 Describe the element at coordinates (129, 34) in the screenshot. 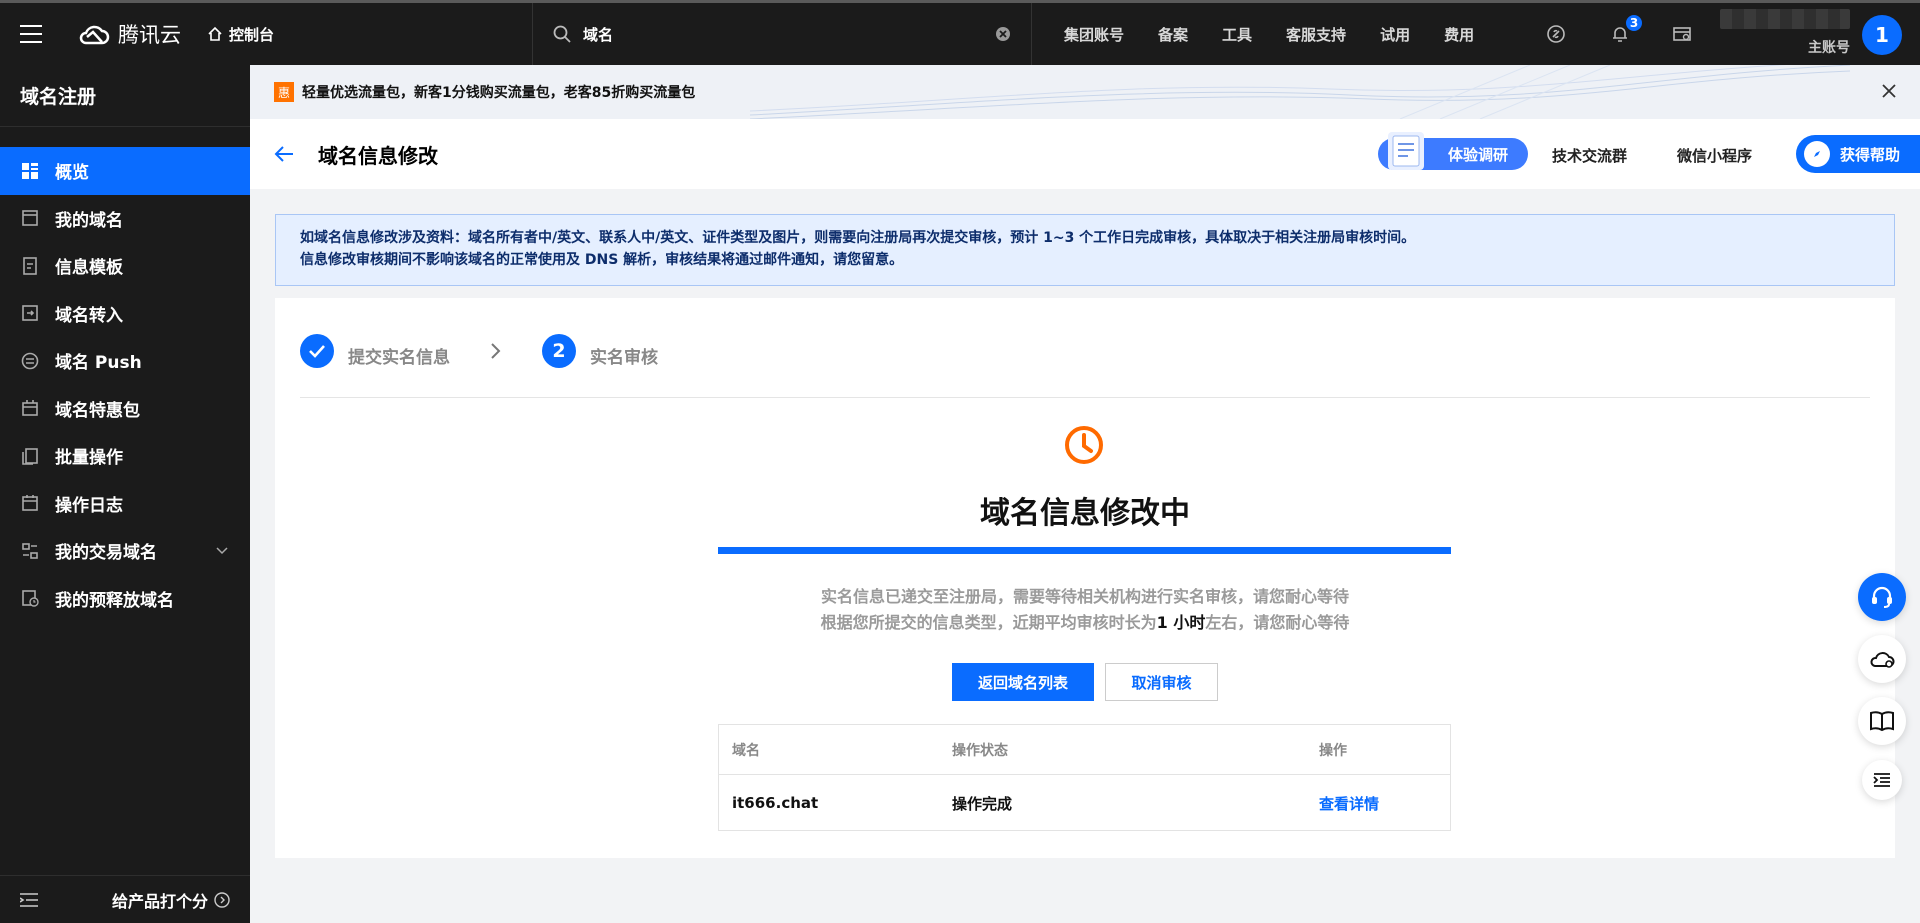

I see `brand-logo: 腾讯云` at that location.